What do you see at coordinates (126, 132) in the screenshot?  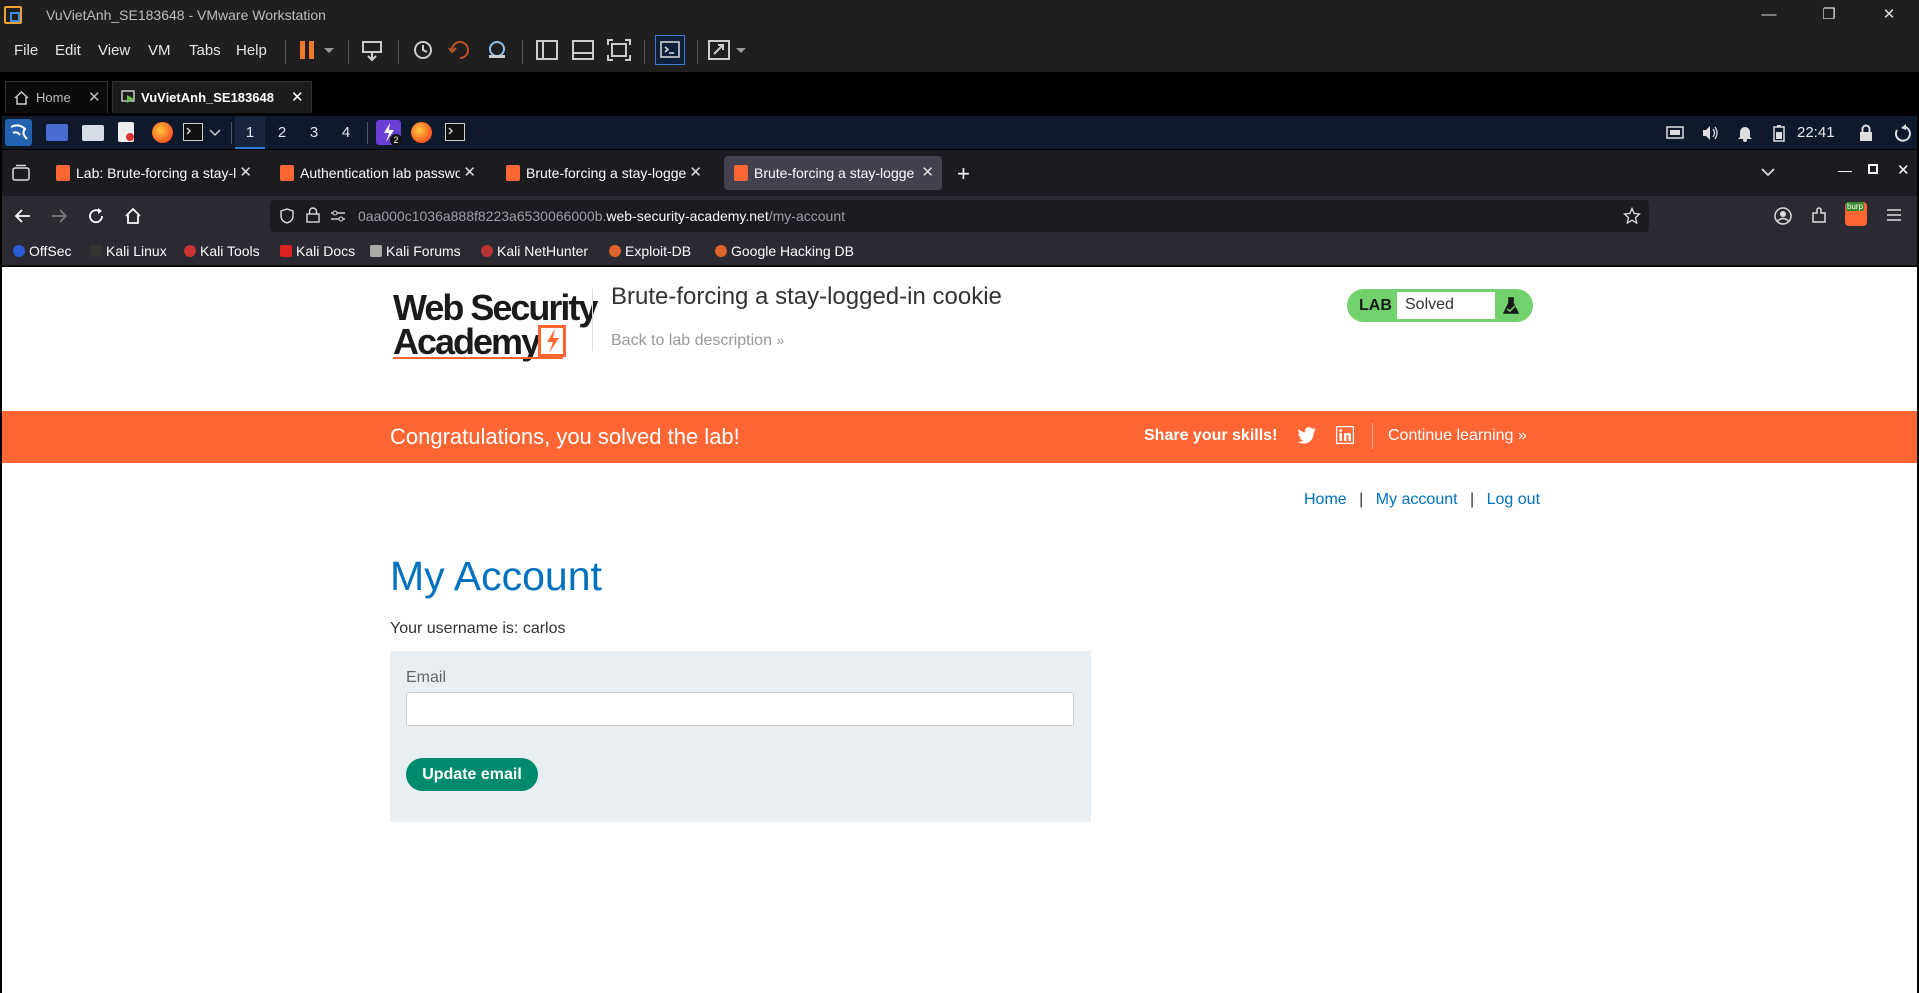 I see `text-editor-icon` at bounding box center [126, 132].